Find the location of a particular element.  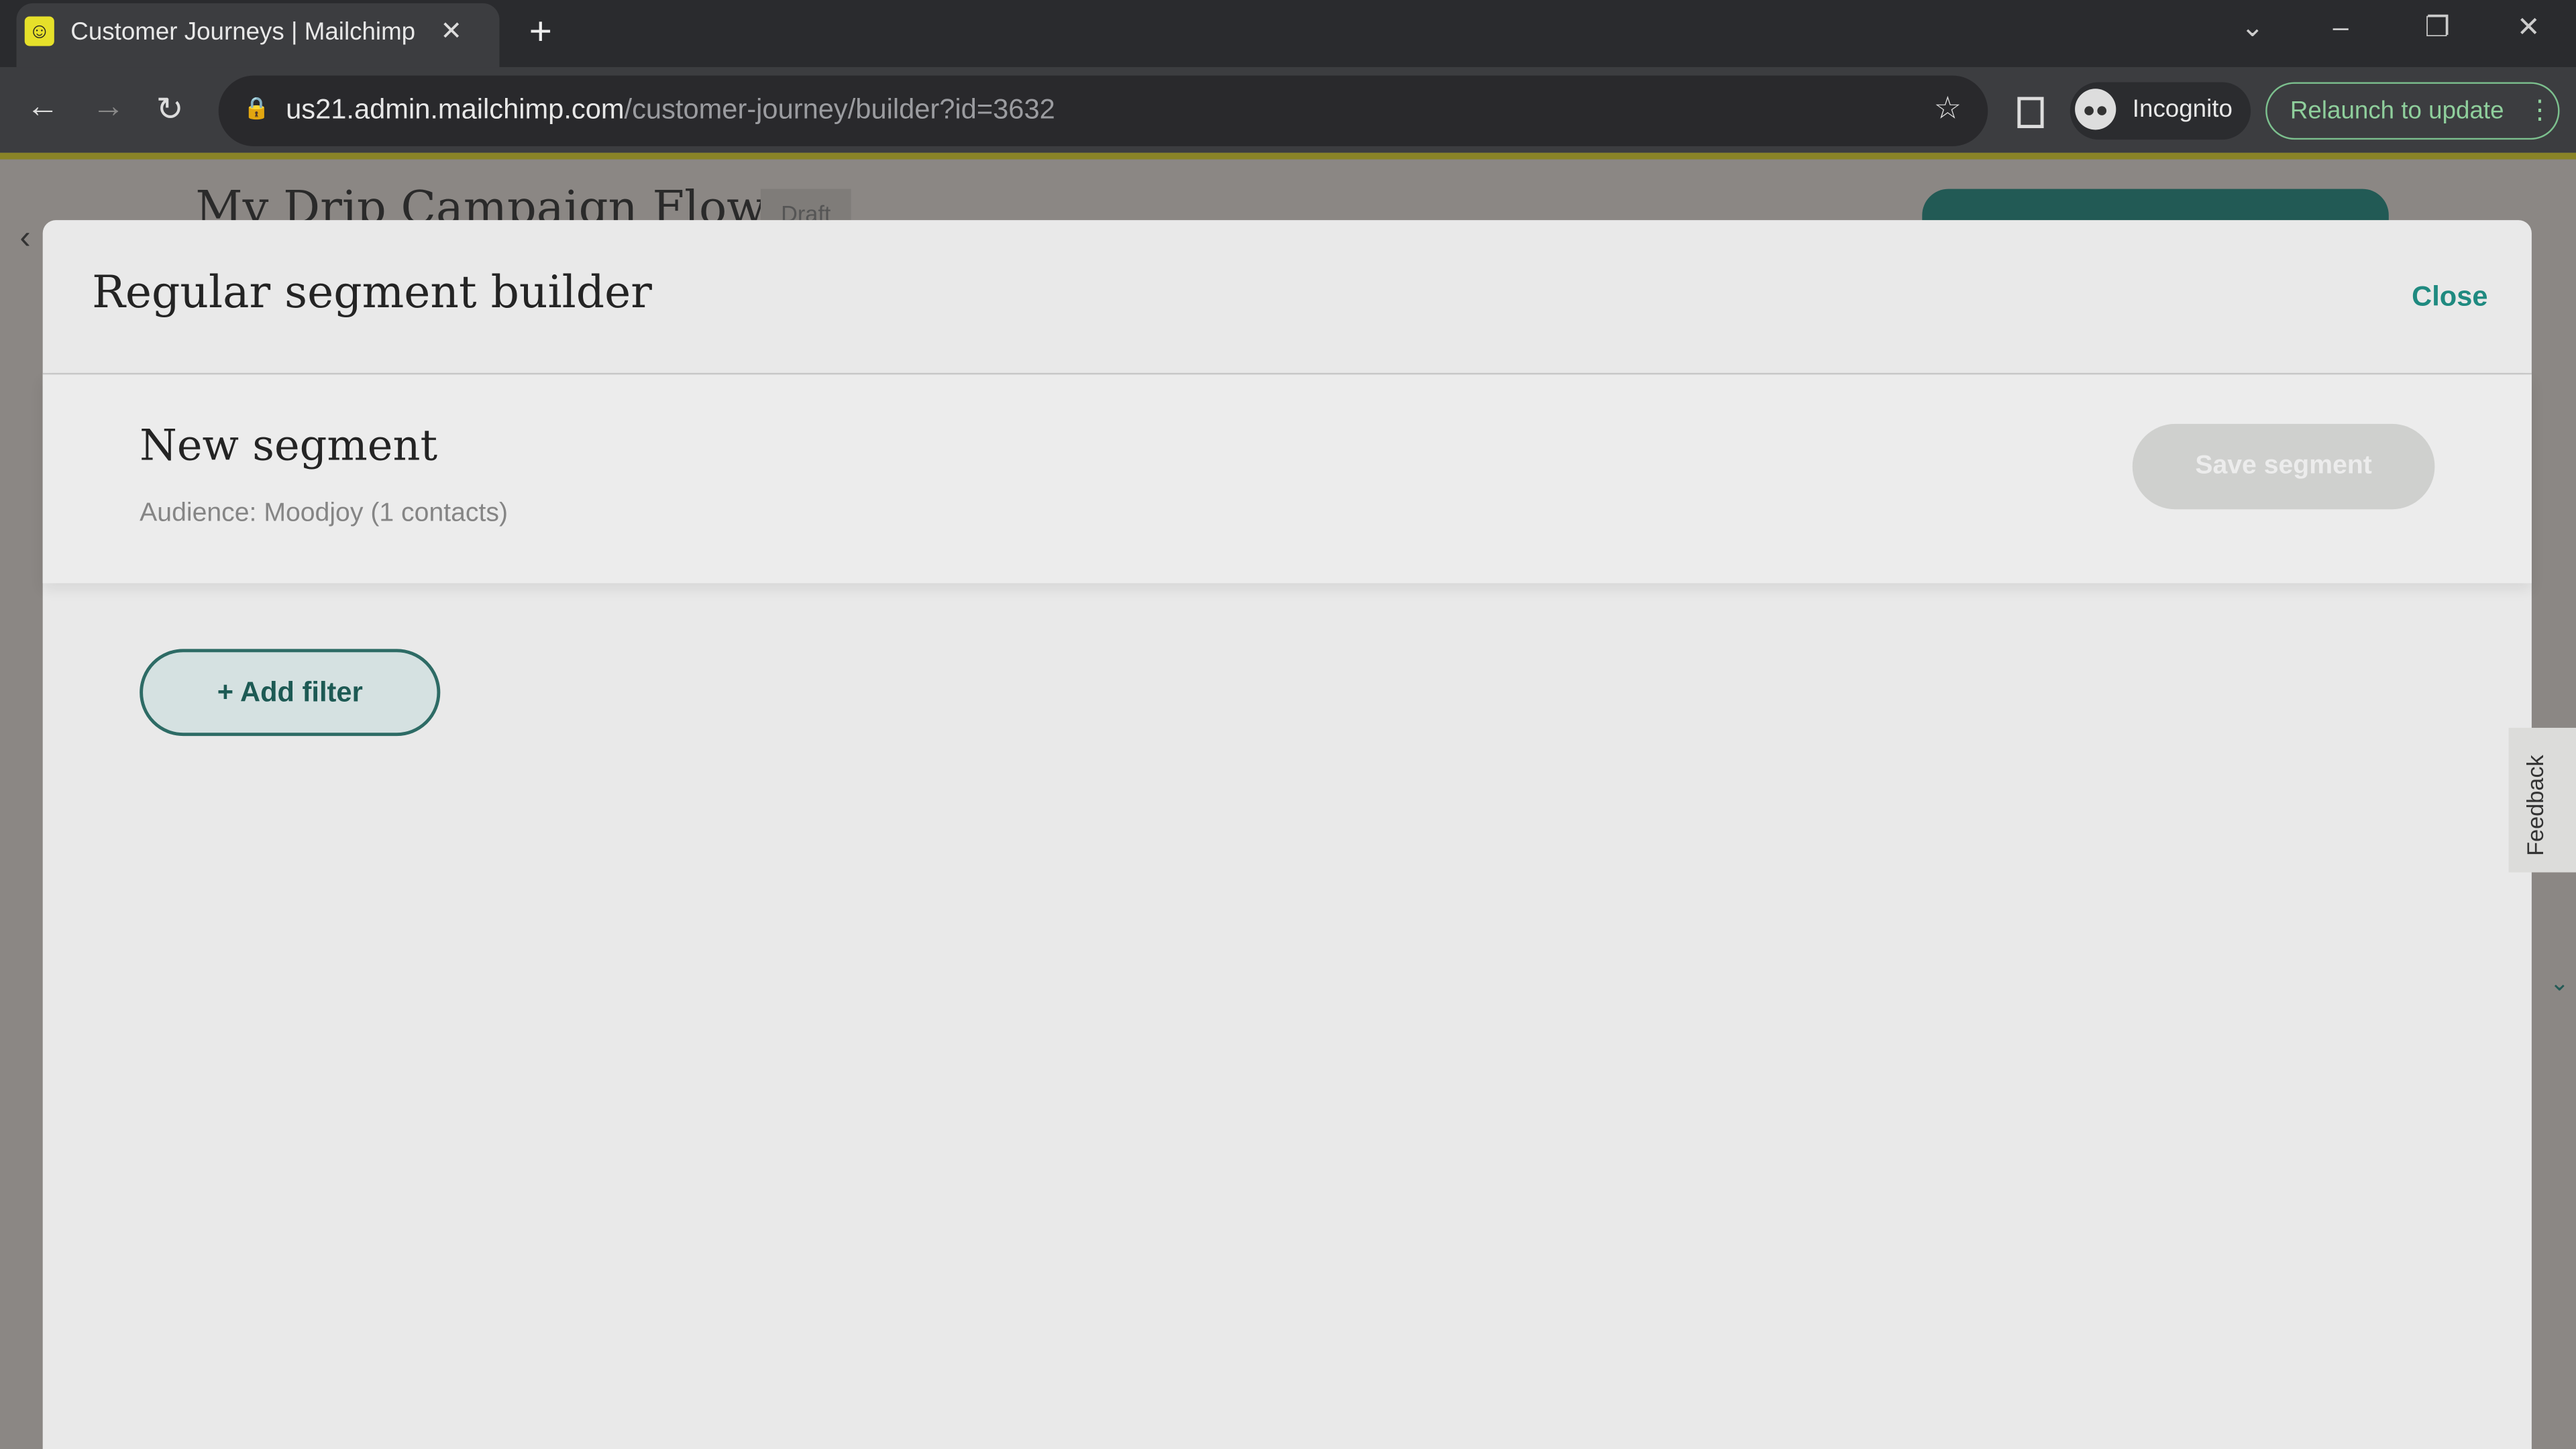

url-path: /customer-journey/builder?id=3632 is located at coordinates (839, 109).